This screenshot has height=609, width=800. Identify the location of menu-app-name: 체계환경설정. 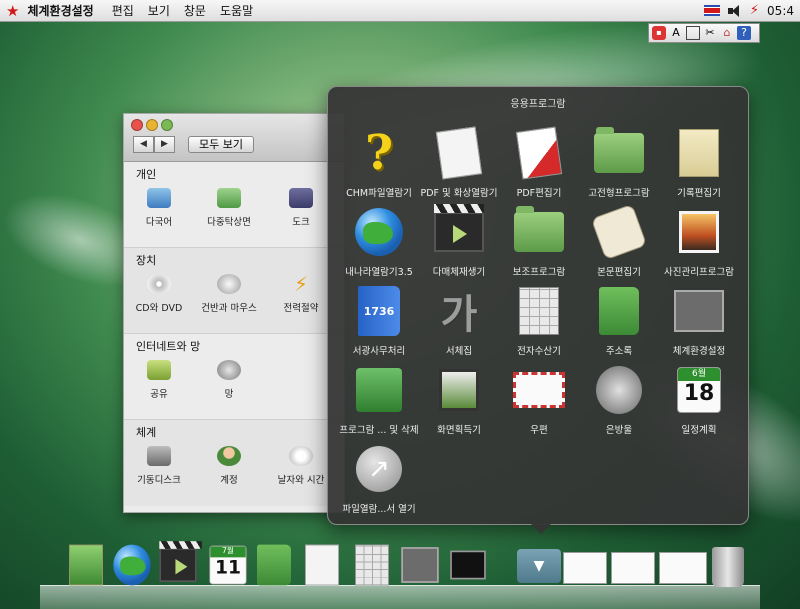
(60, 10).